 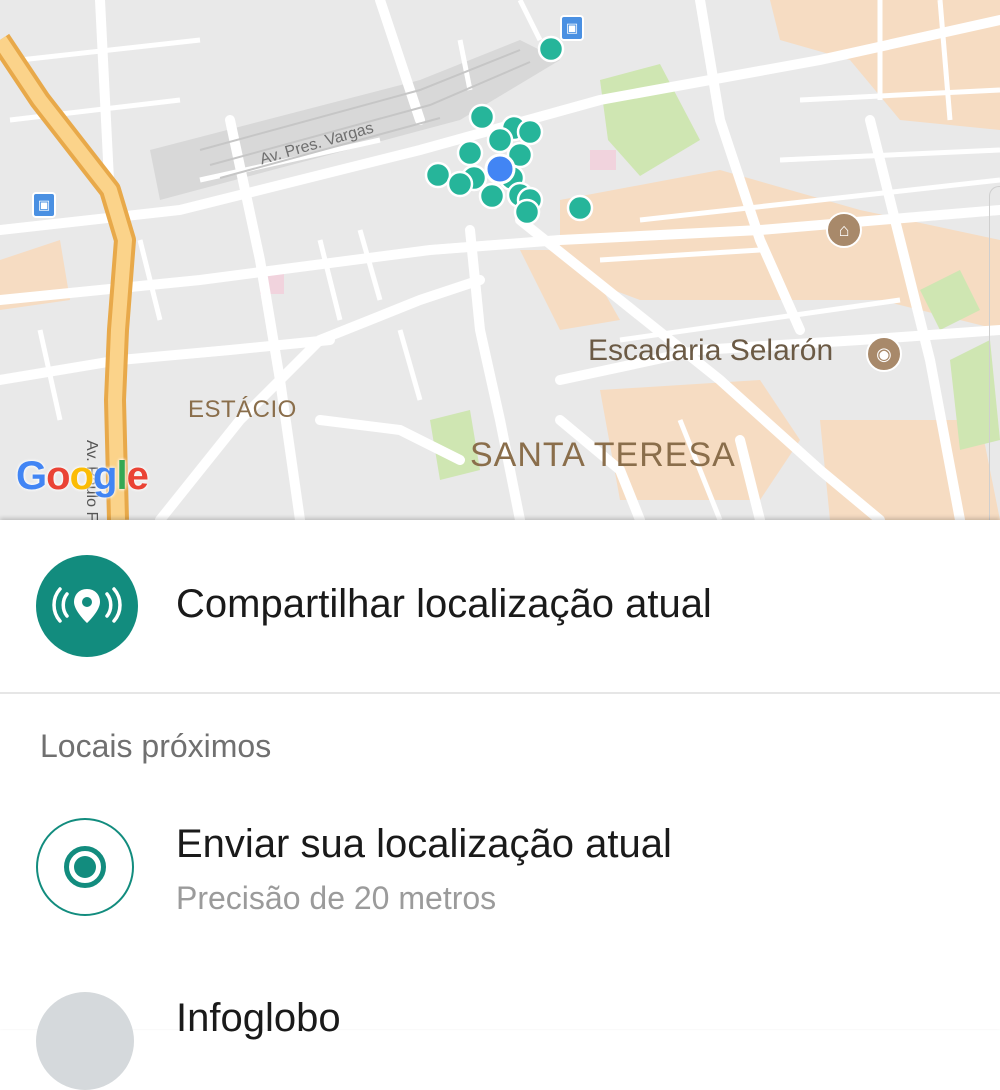 What do you see at coordinates (603, 455) in the screenshot?
I see `neighborhood-label-santa-teresa: SANTA TERESA` at bounding box center [603, 455].